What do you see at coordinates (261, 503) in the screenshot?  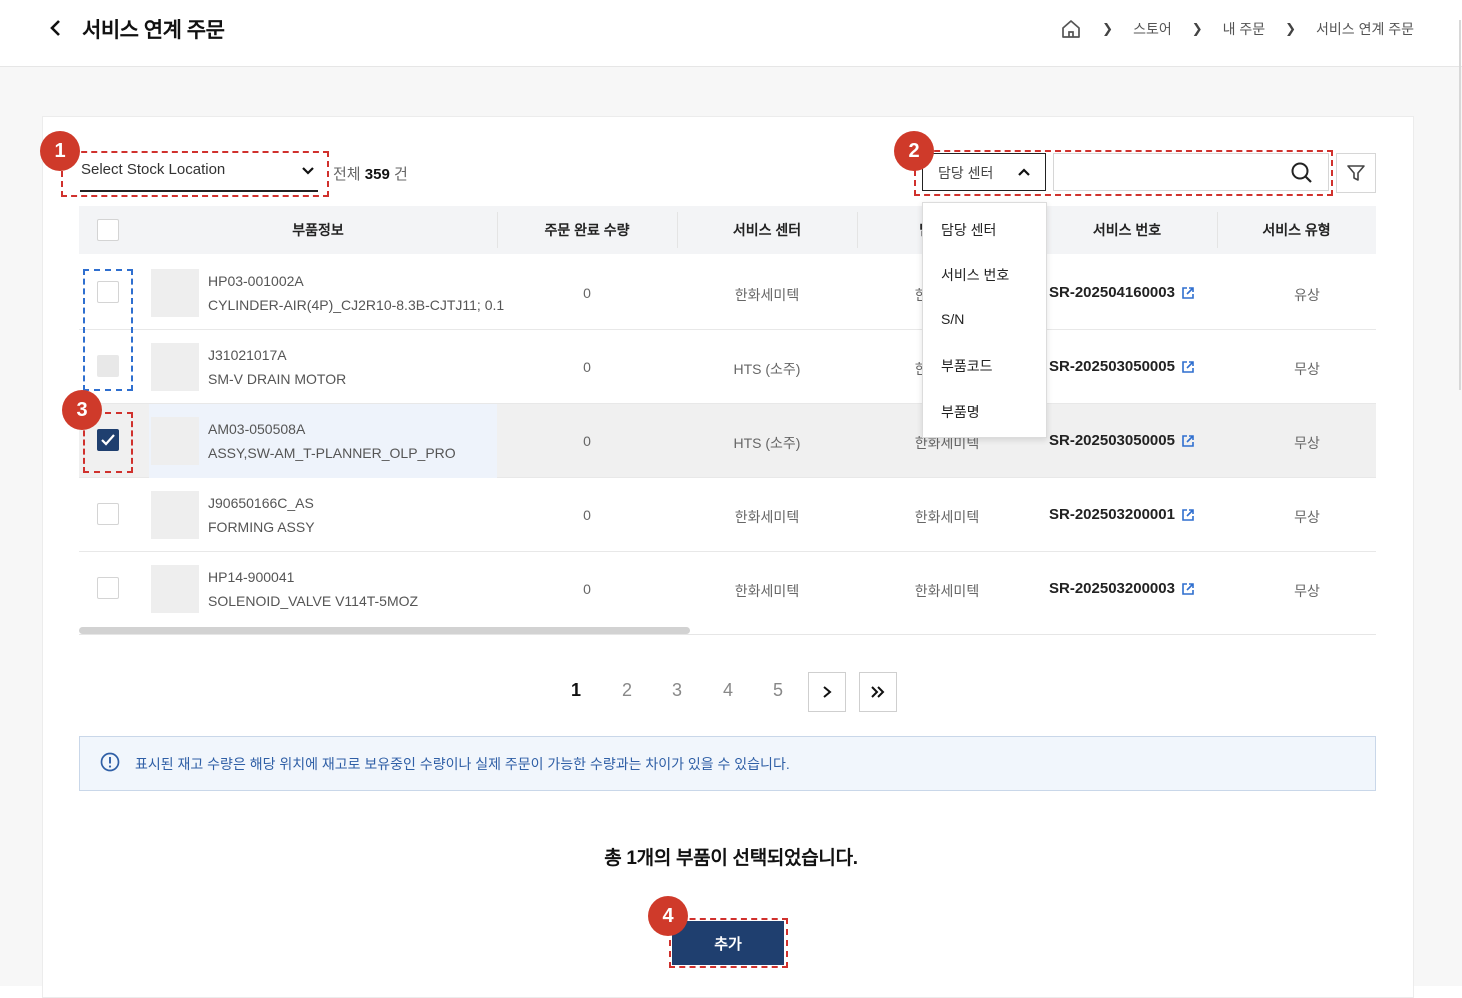 I see `part-code: J90650166C_AS` at bounding box center [261, 503].